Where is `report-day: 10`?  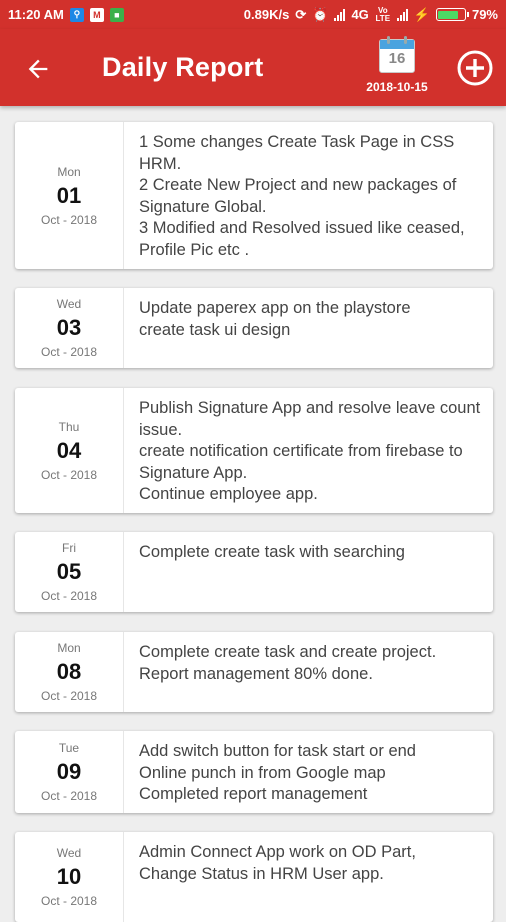
report-day: 10 is located at coordinates (69, 876).